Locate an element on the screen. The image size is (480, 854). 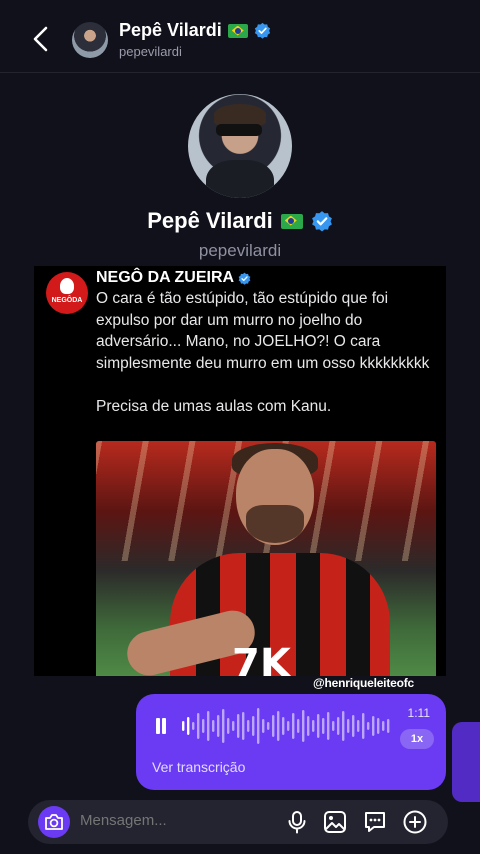
plus-icon is located at coordinates (415, 822).